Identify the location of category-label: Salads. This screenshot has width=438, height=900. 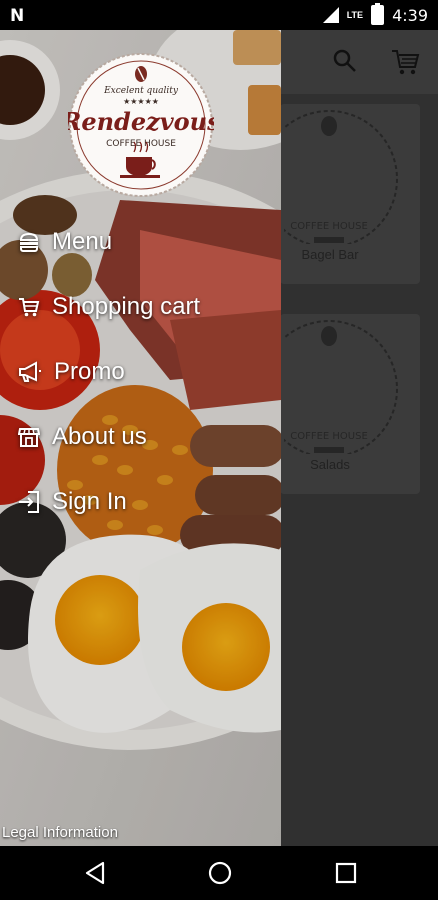
(330, 464).